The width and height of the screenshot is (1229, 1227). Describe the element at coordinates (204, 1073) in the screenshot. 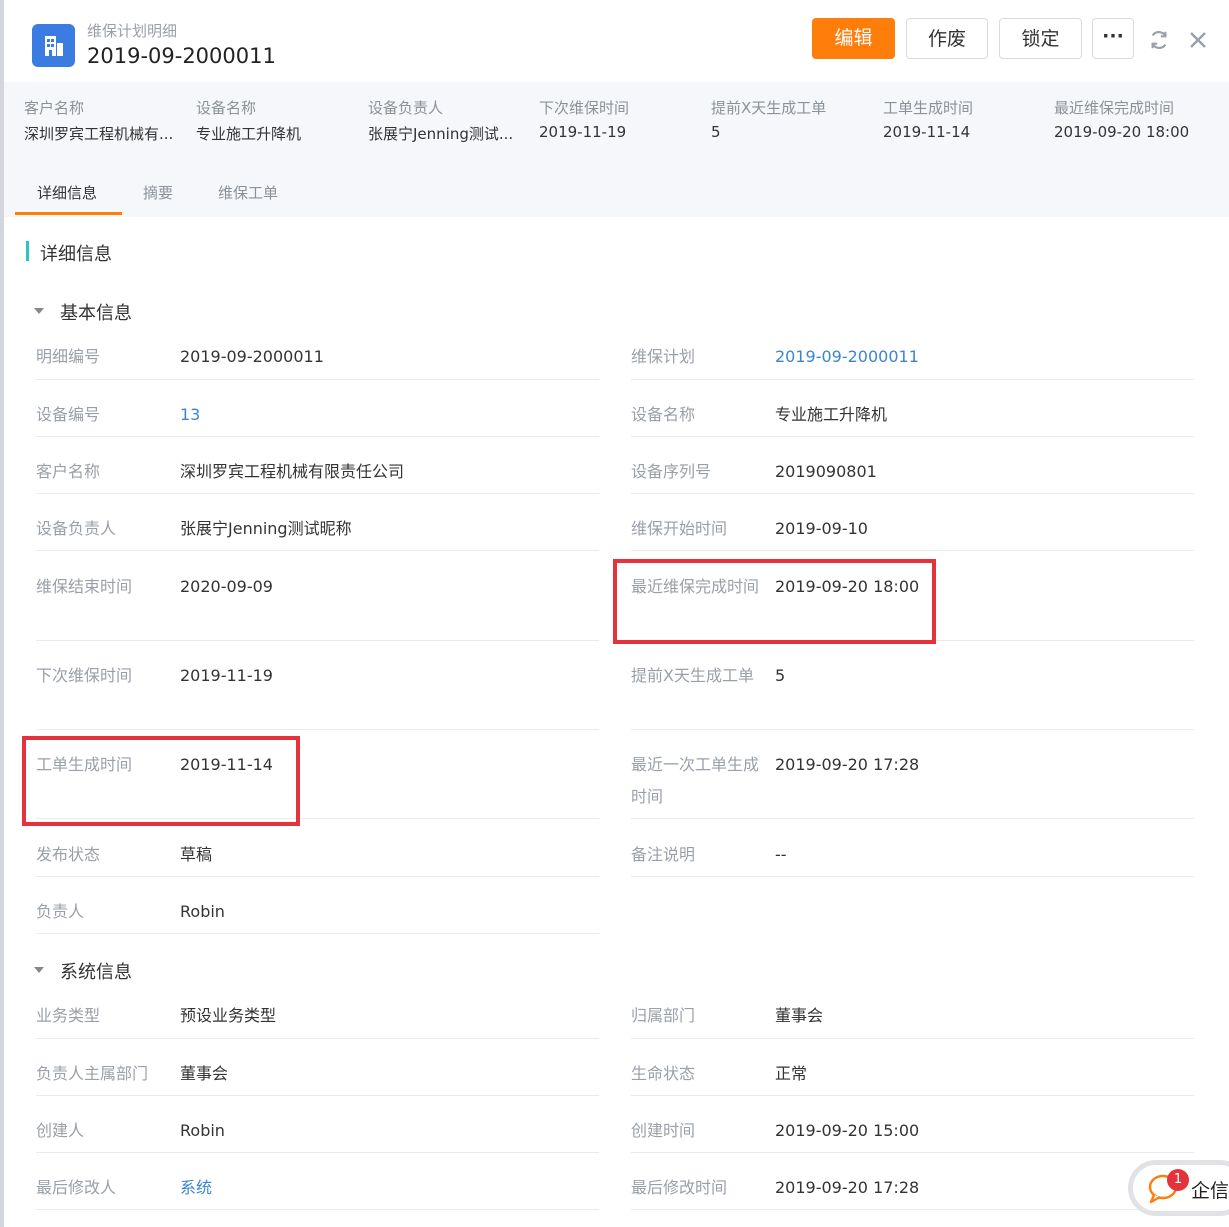

I see `field-value: 董事会` at that location.